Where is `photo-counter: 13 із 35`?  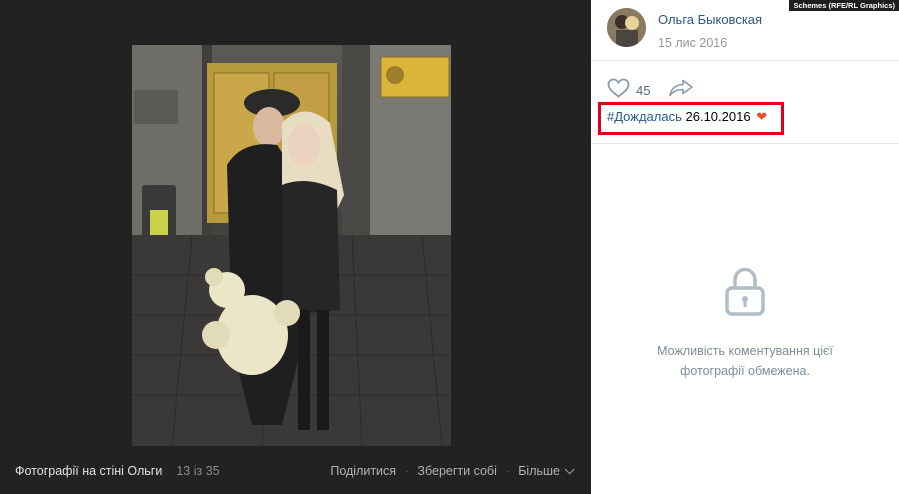 photo-counter: 13 із 35 is located at coordinates (198, 471).